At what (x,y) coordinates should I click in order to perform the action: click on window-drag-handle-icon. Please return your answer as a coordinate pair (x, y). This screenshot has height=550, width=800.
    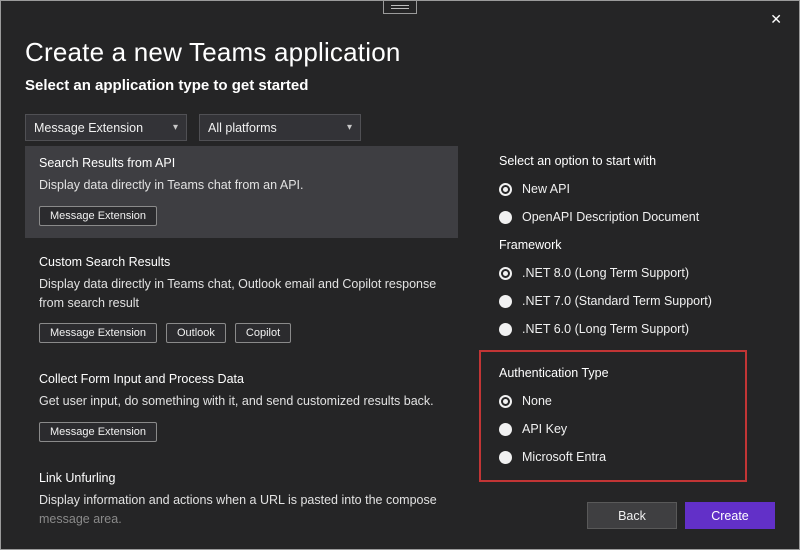
    Looking at the image, I should click on (400, 7).